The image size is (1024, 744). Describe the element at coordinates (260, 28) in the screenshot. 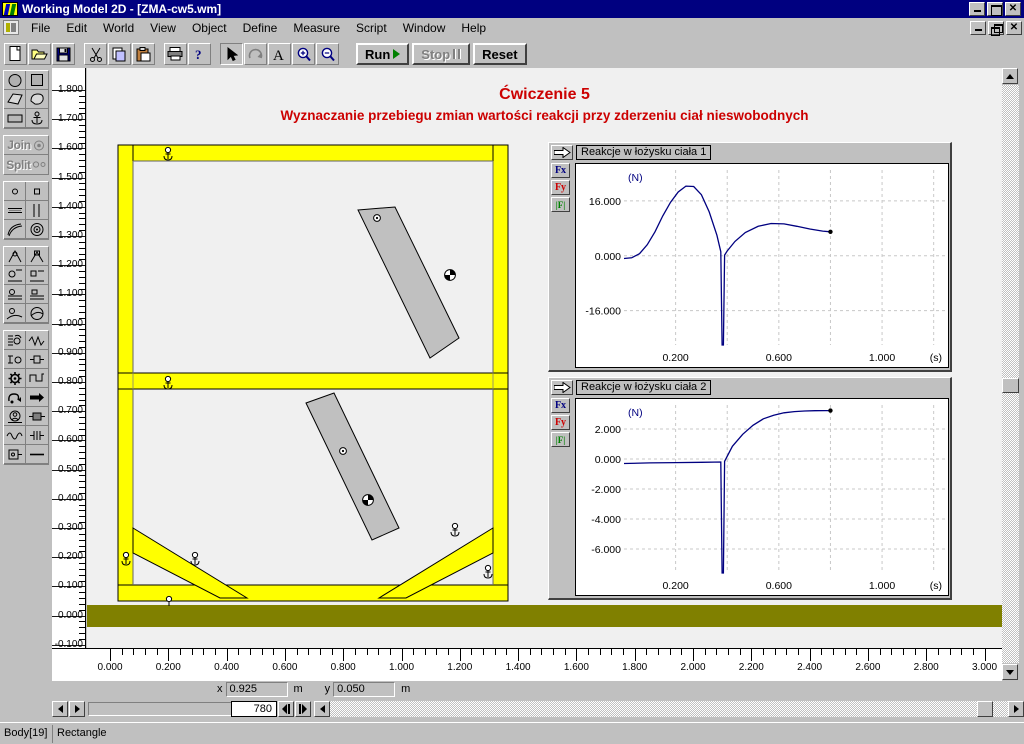

I see `menu-define: Define` at that location.